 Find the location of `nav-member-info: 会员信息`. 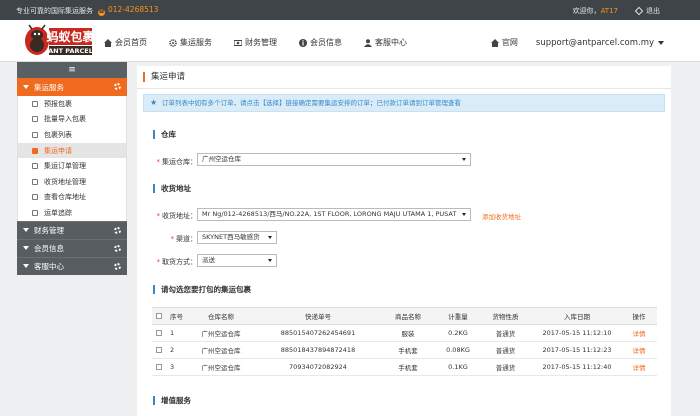

nav-member-info: 会员信息 is located at coordinates (320, 42).